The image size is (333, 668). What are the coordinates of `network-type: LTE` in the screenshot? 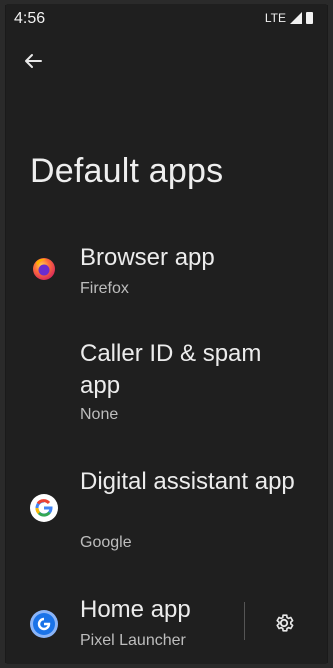 It's located at (275, 18).